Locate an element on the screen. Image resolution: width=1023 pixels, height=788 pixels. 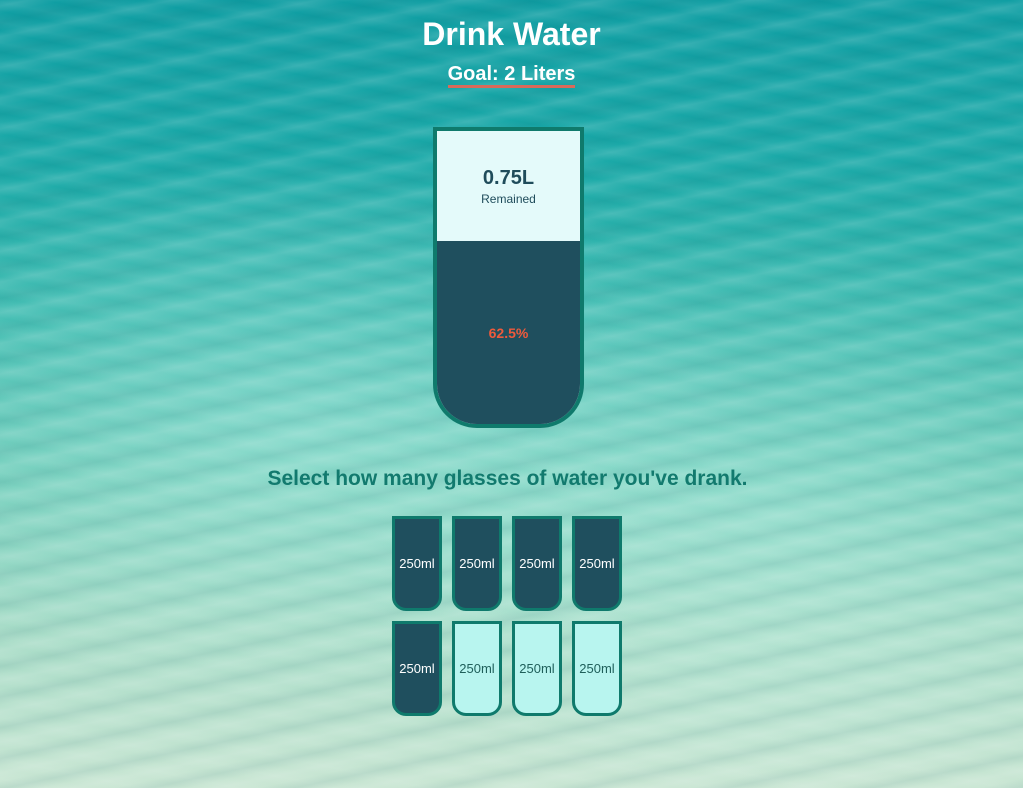
remained-section: 0.75L Remained is located at coordinates (508, 186).